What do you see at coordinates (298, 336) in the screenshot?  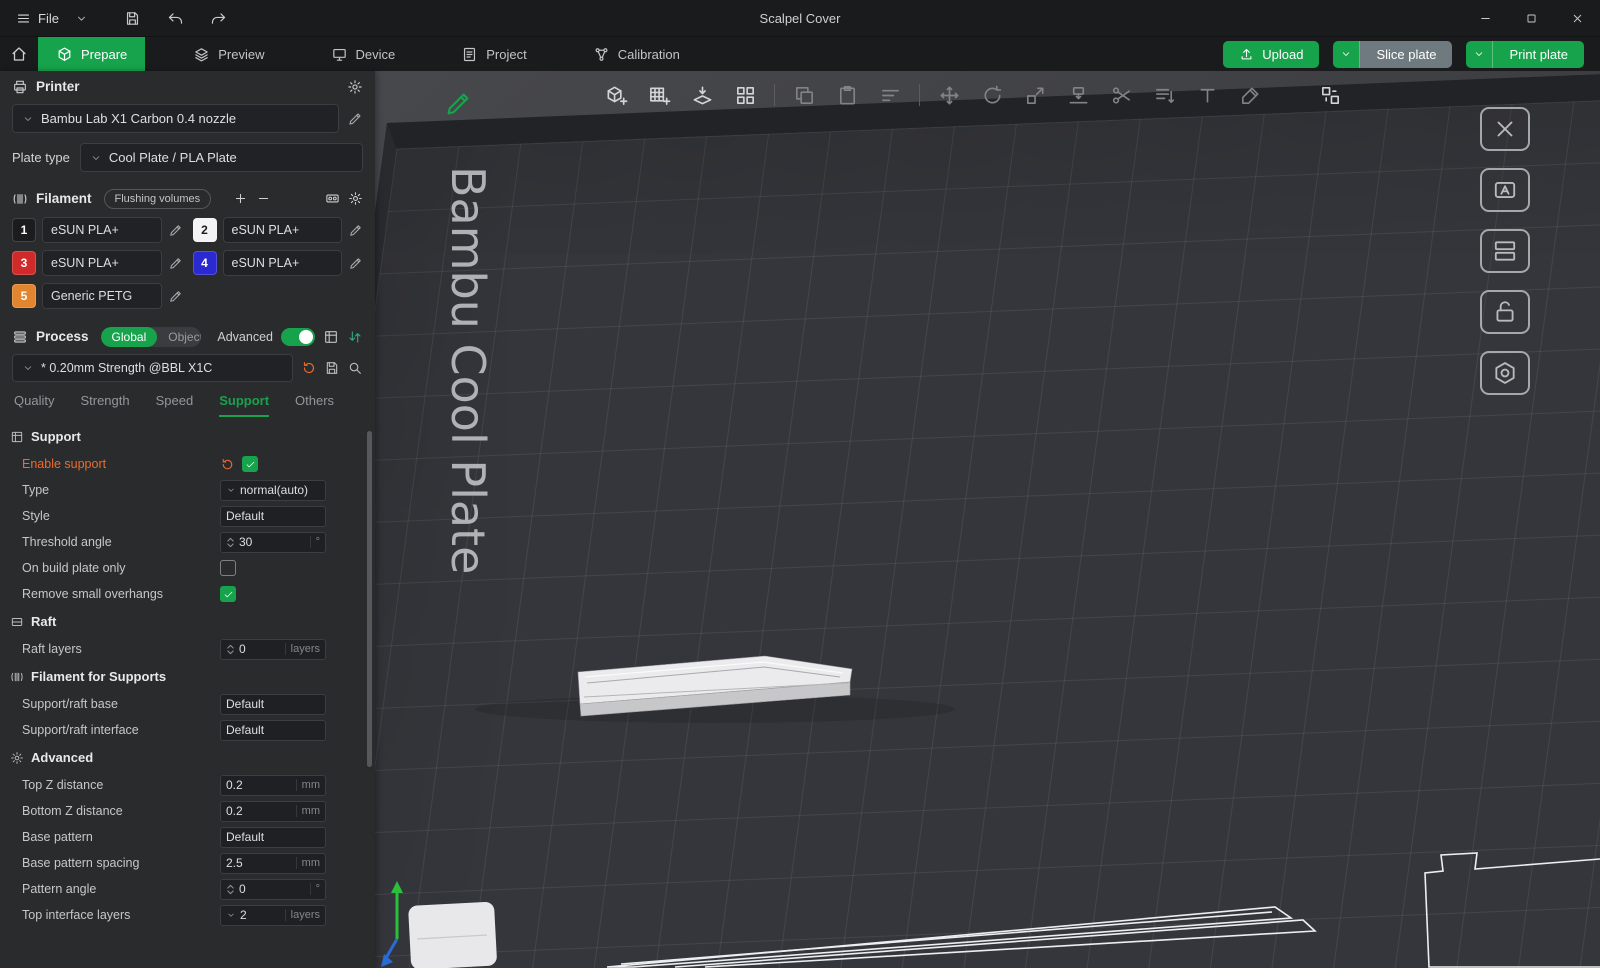 I see `advanced-toggle` at bounding box center [298, 336].